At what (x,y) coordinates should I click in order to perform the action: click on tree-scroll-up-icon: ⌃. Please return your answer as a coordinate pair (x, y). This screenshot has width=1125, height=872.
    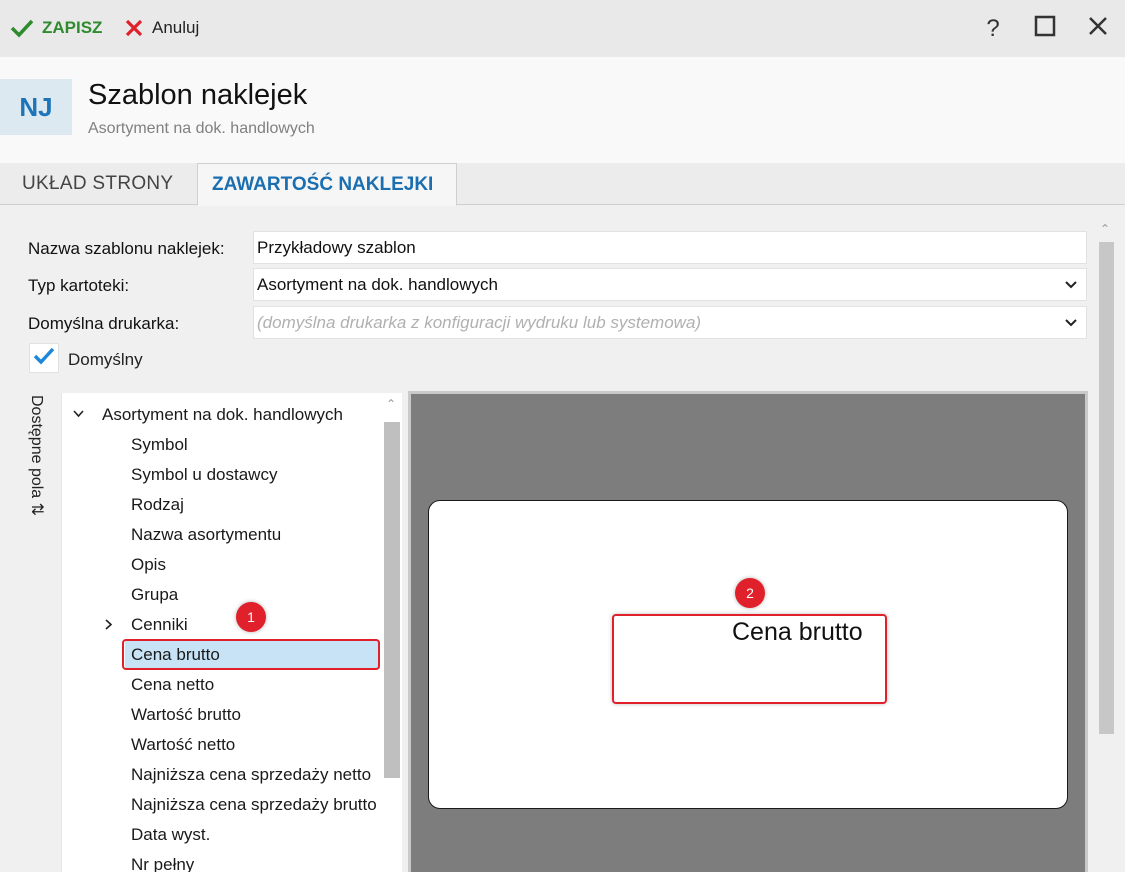
    Looking at the image, I should click on (391, 404).